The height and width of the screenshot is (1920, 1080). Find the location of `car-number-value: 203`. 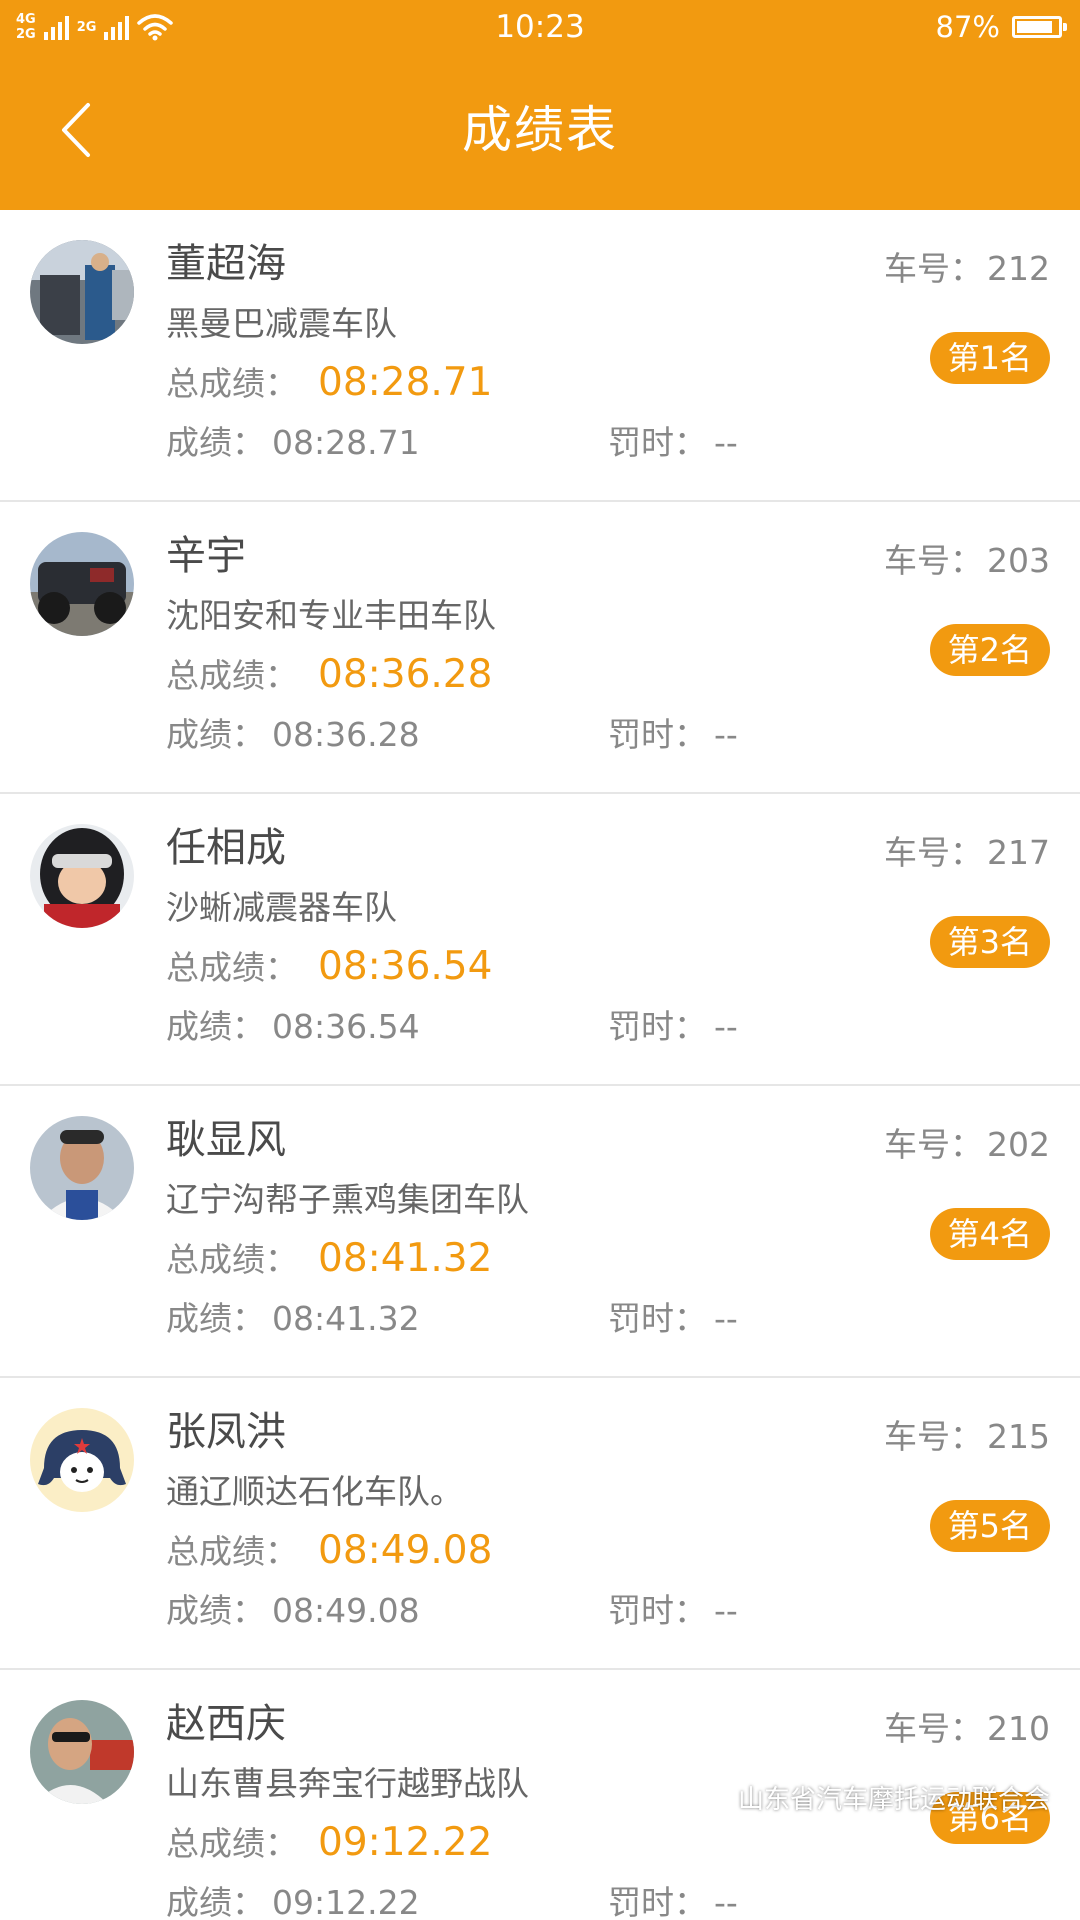

car-number-value: 203 is located at coordinates (1018, 560).